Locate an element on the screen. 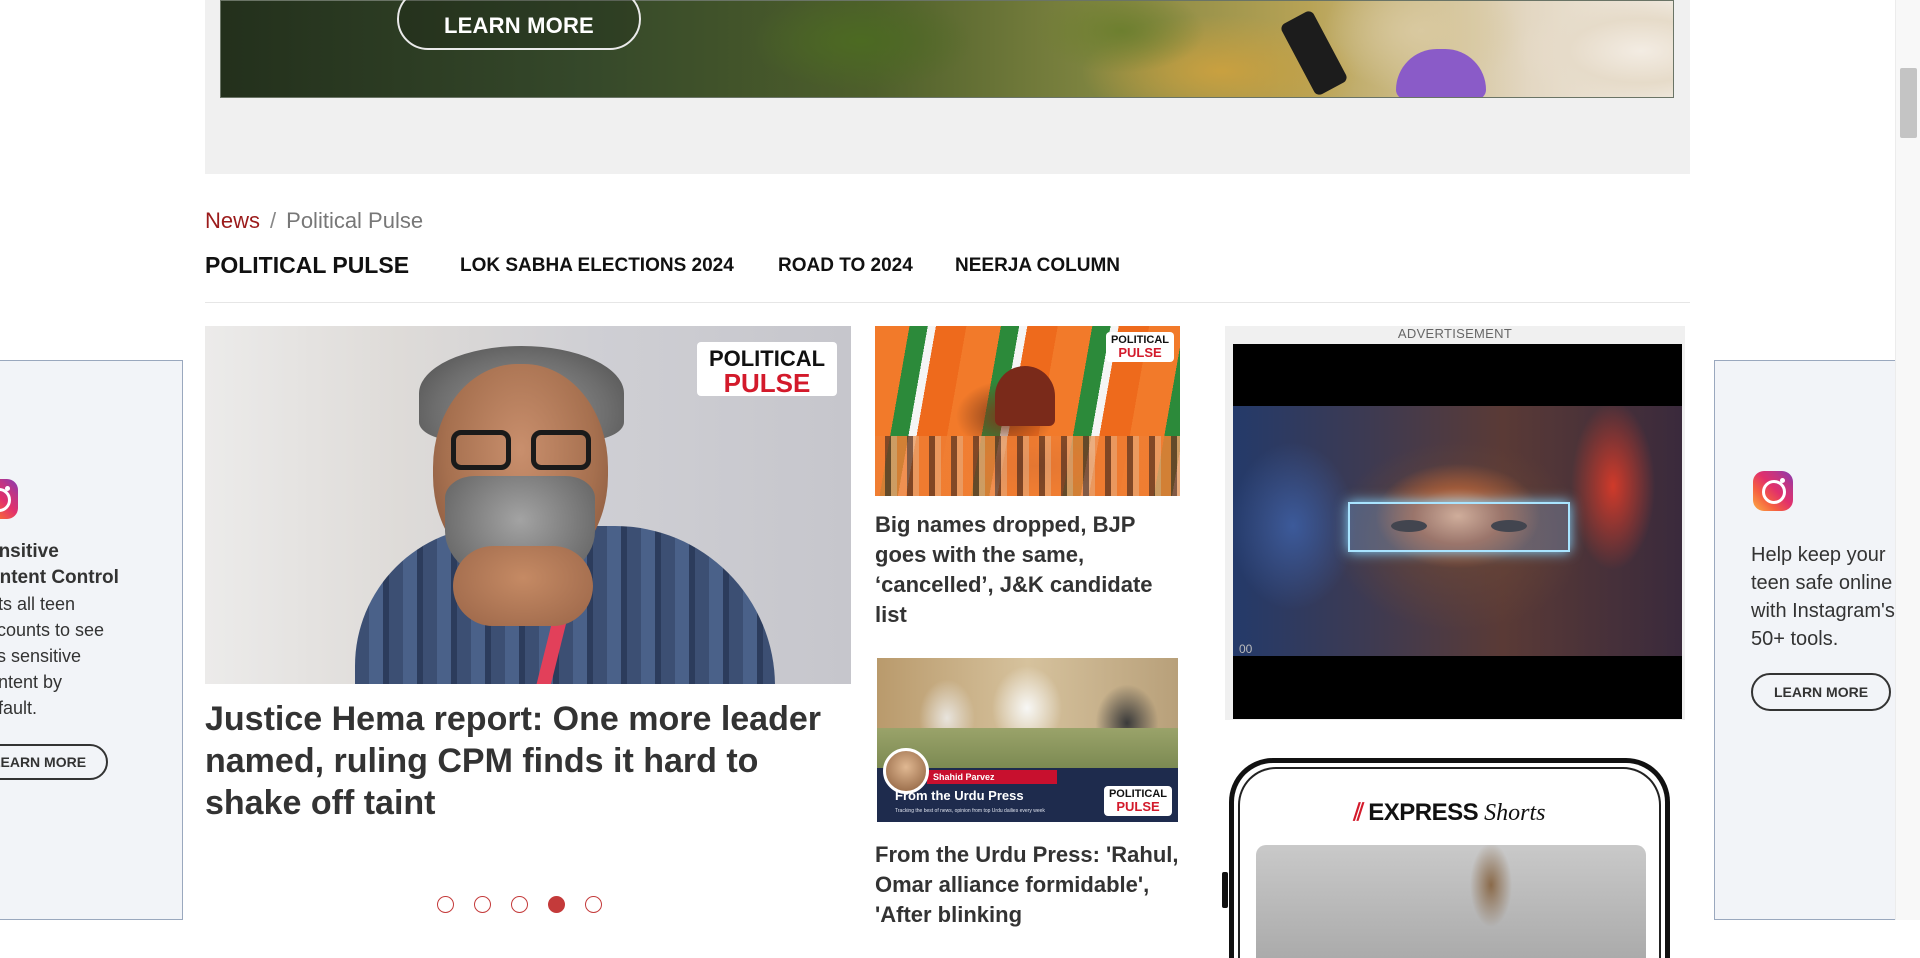 Image resolution: width=1920 pixels, height=958 pixels. page-scrollbar is located at coordinates (1907, 460).